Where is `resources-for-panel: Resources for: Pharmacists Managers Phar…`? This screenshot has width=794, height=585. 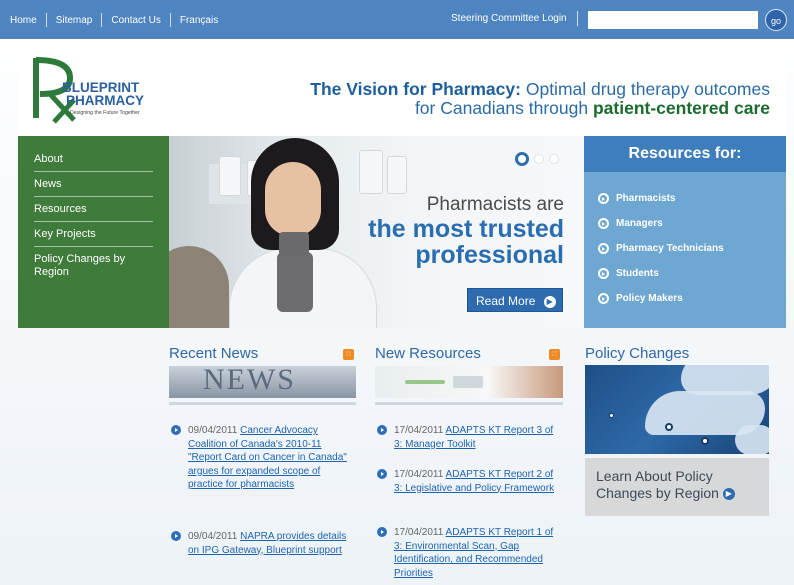
resources-for-panel: Resources for: Pharmacists Managers Phar… is located at coordinates (685, 232).